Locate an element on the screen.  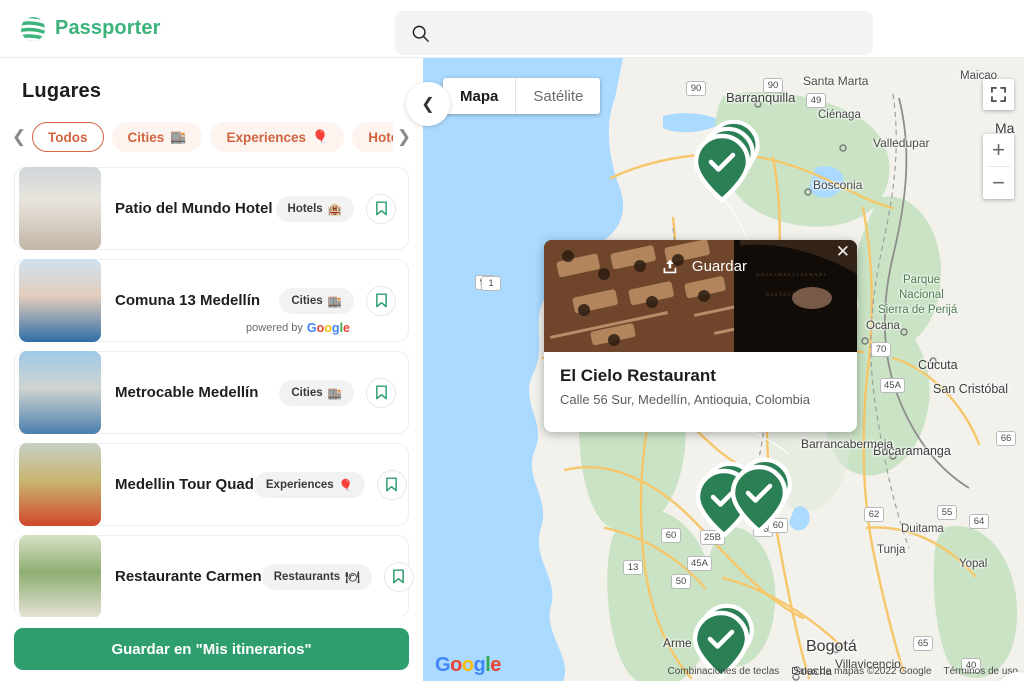
place-list-item-body: Patio del Mundo Hotel Hotels 🏨 is located at coordinates (254, 208).